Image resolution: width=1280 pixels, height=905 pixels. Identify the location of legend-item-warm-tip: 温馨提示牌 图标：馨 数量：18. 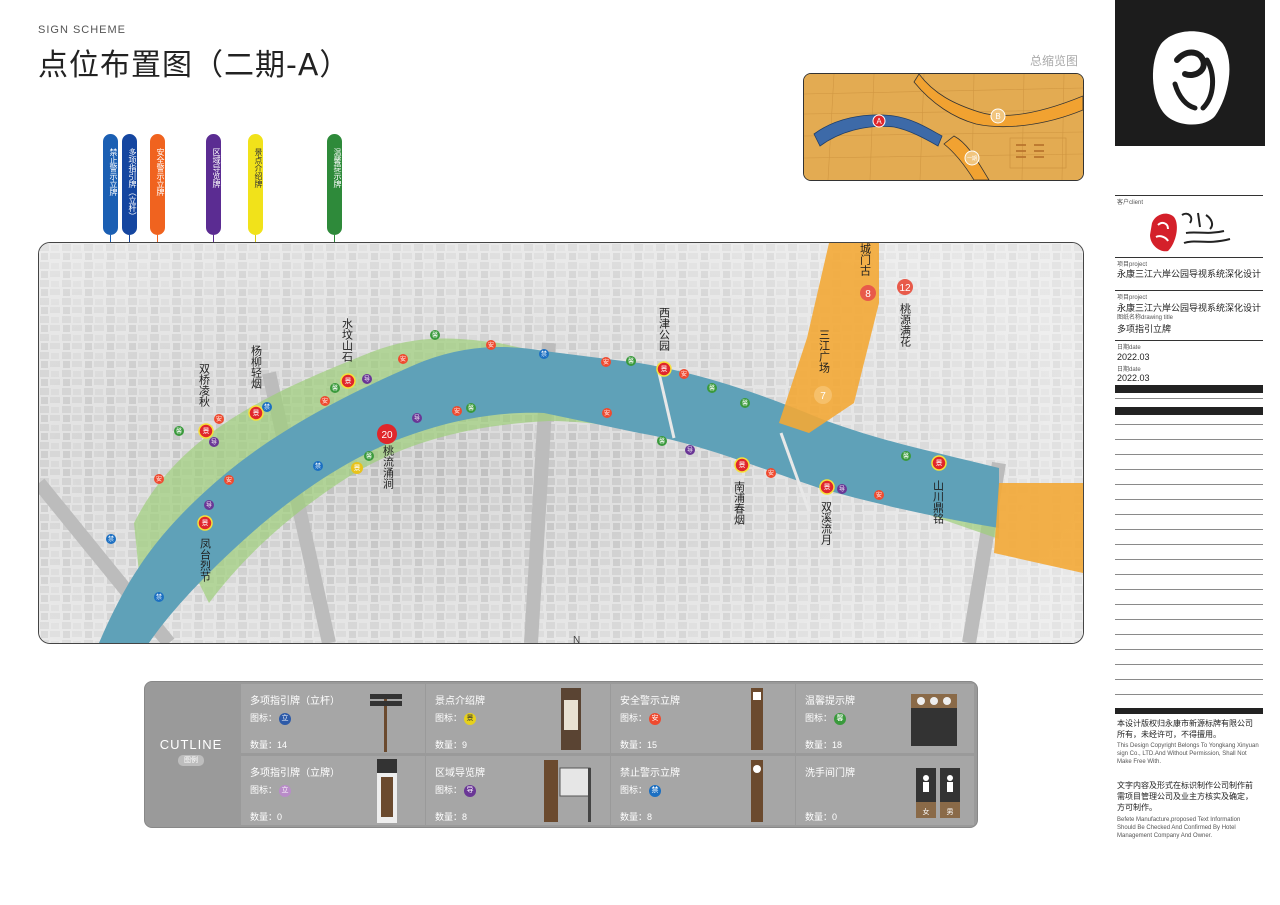
(885, 718).